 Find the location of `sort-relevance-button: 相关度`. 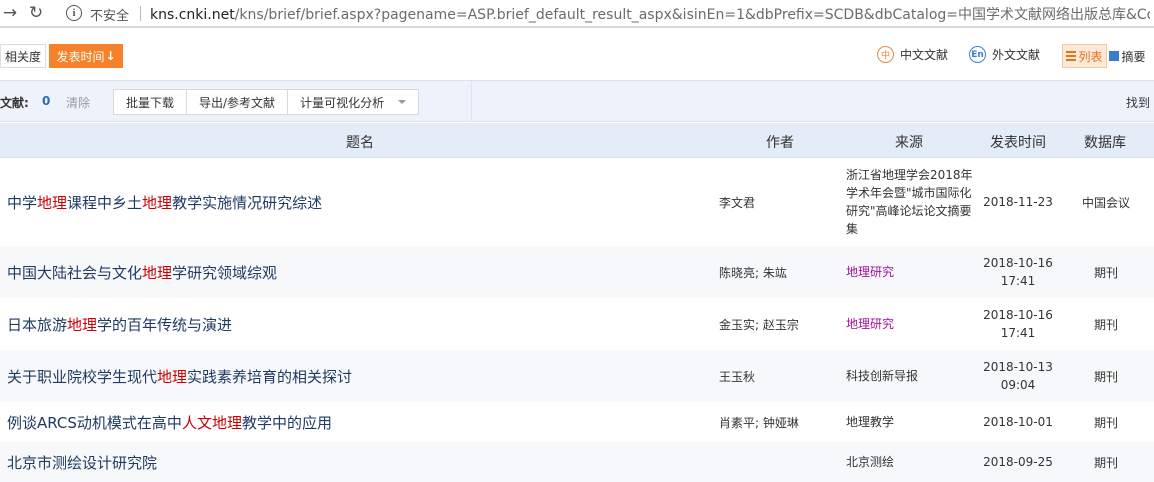

sort-relevance-button: 相关度 is located at coordinates (23, 56).